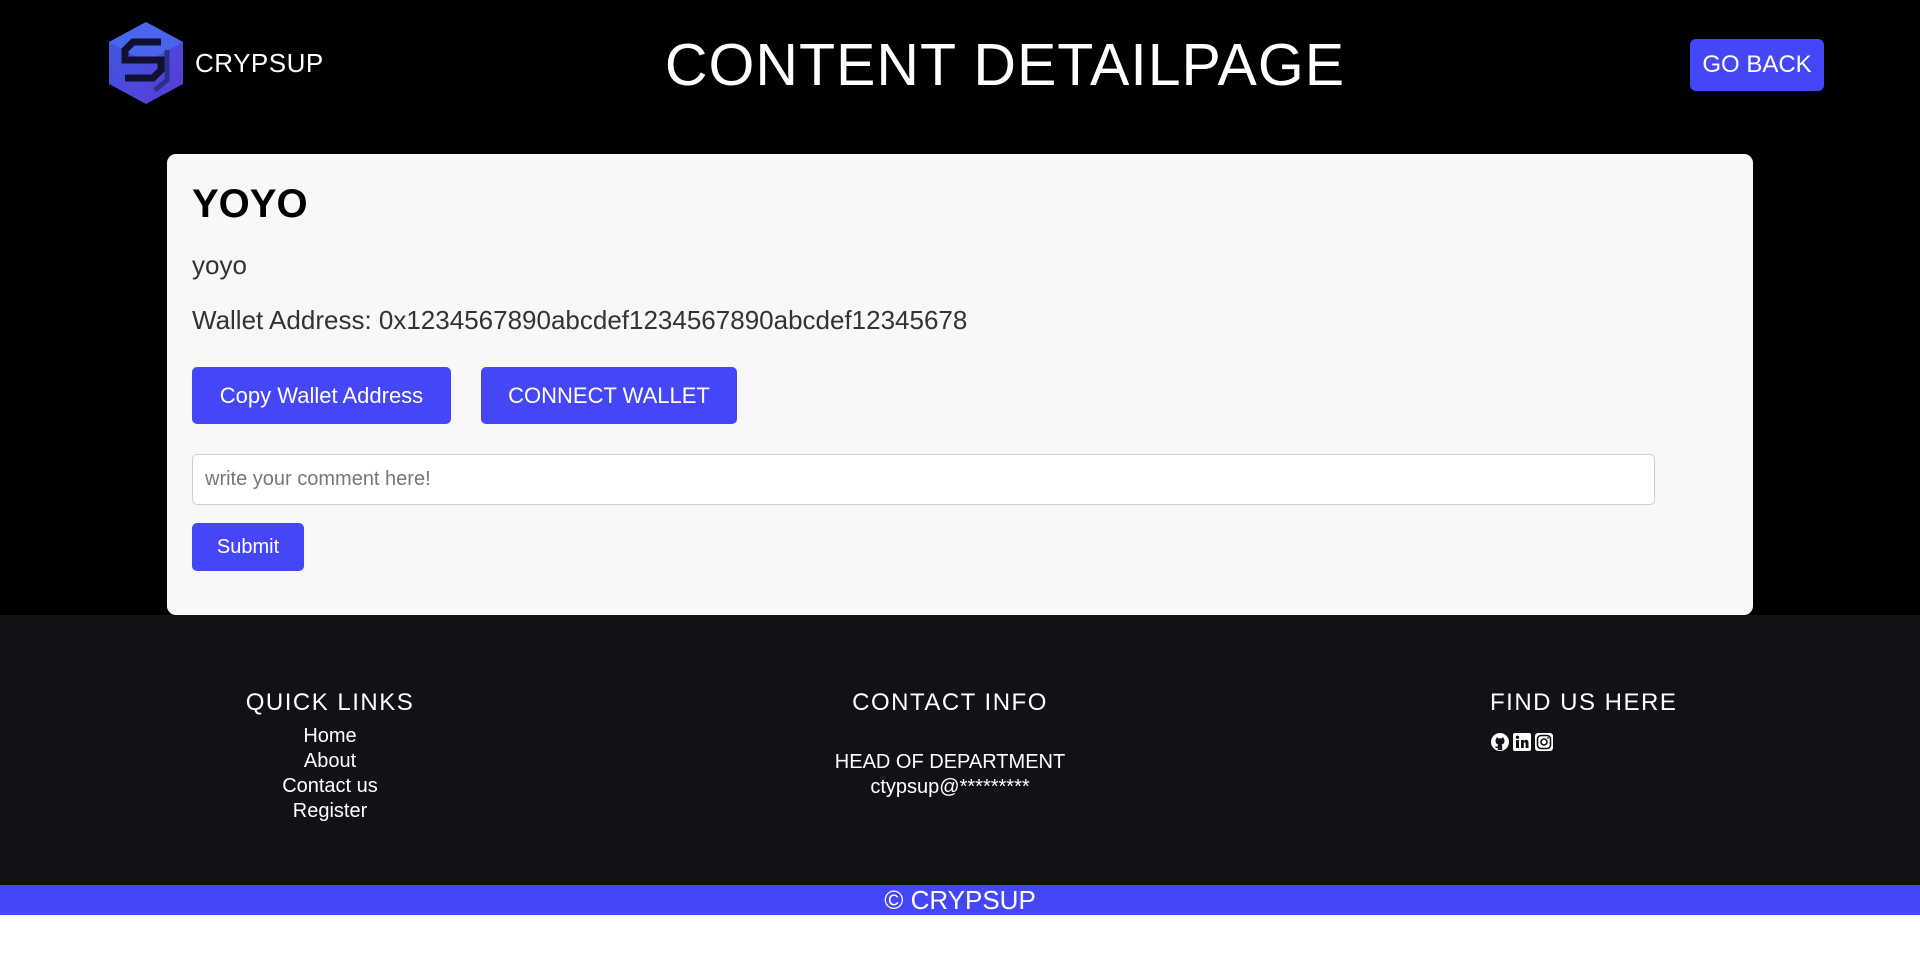 The image size is (1920, 962). What do you see at coordinates (1544, 742) in the screenshot?
I see `instagram-icon` at bounding box center [1544, 742].